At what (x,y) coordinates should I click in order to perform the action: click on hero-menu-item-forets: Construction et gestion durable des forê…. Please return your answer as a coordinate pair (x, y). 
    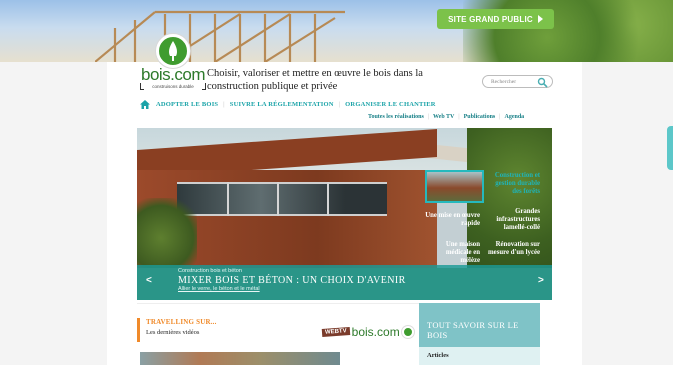
    Looking at the image, I should click on (513, 184).